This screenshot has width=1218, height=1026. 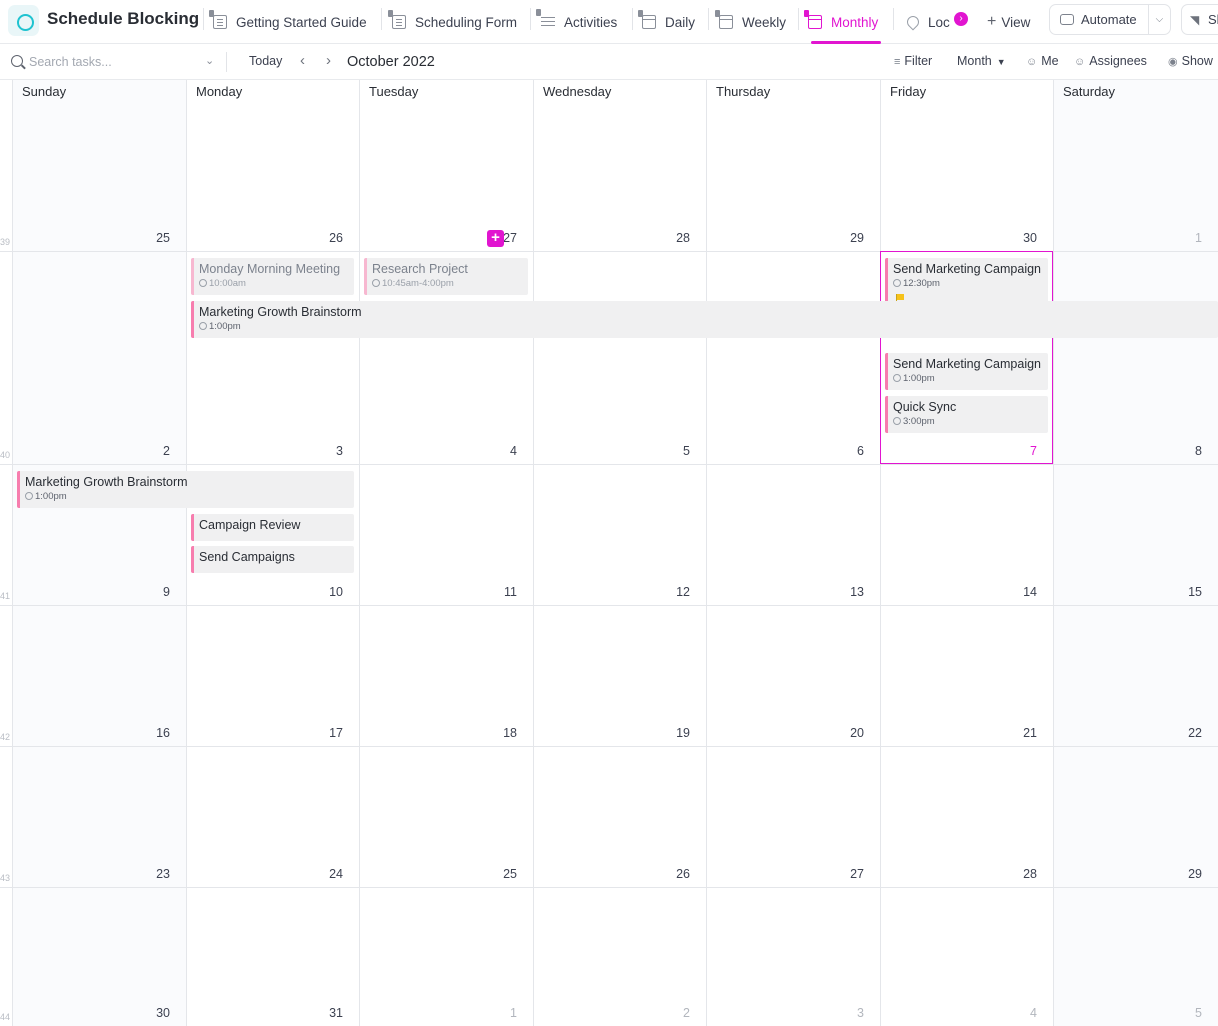 I want to click on day-number: 8, so click(x=1198, y=451).